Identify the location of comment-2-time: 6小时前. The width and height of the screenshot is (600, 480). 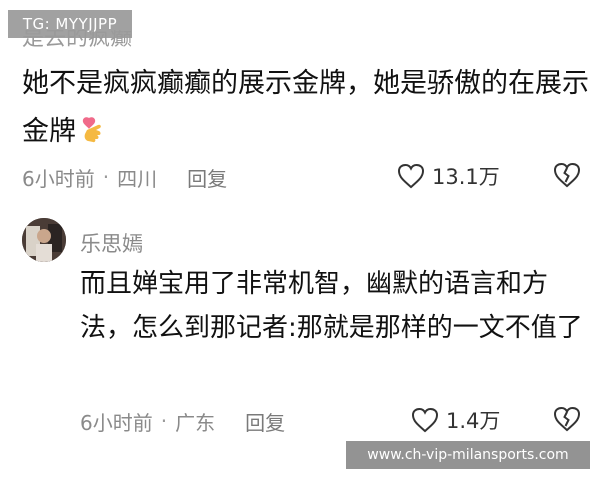
(116, 422).